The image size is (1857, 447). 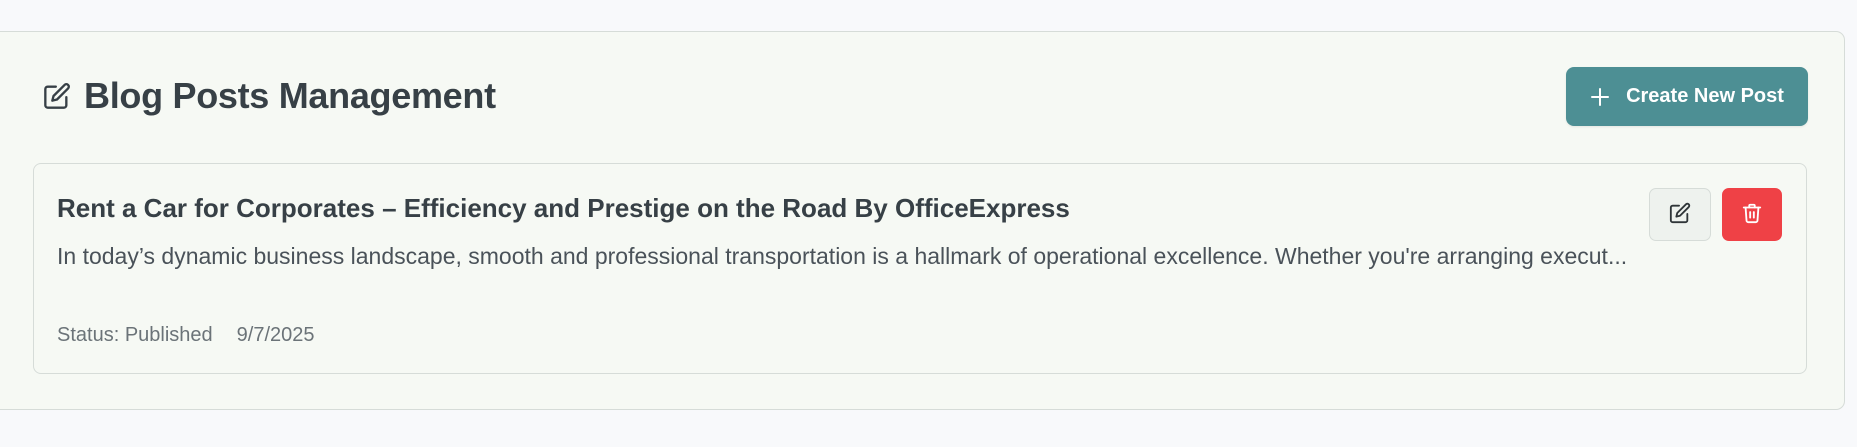 I want to click on post-date: 9/7/2025, so click(x=275, y=335).